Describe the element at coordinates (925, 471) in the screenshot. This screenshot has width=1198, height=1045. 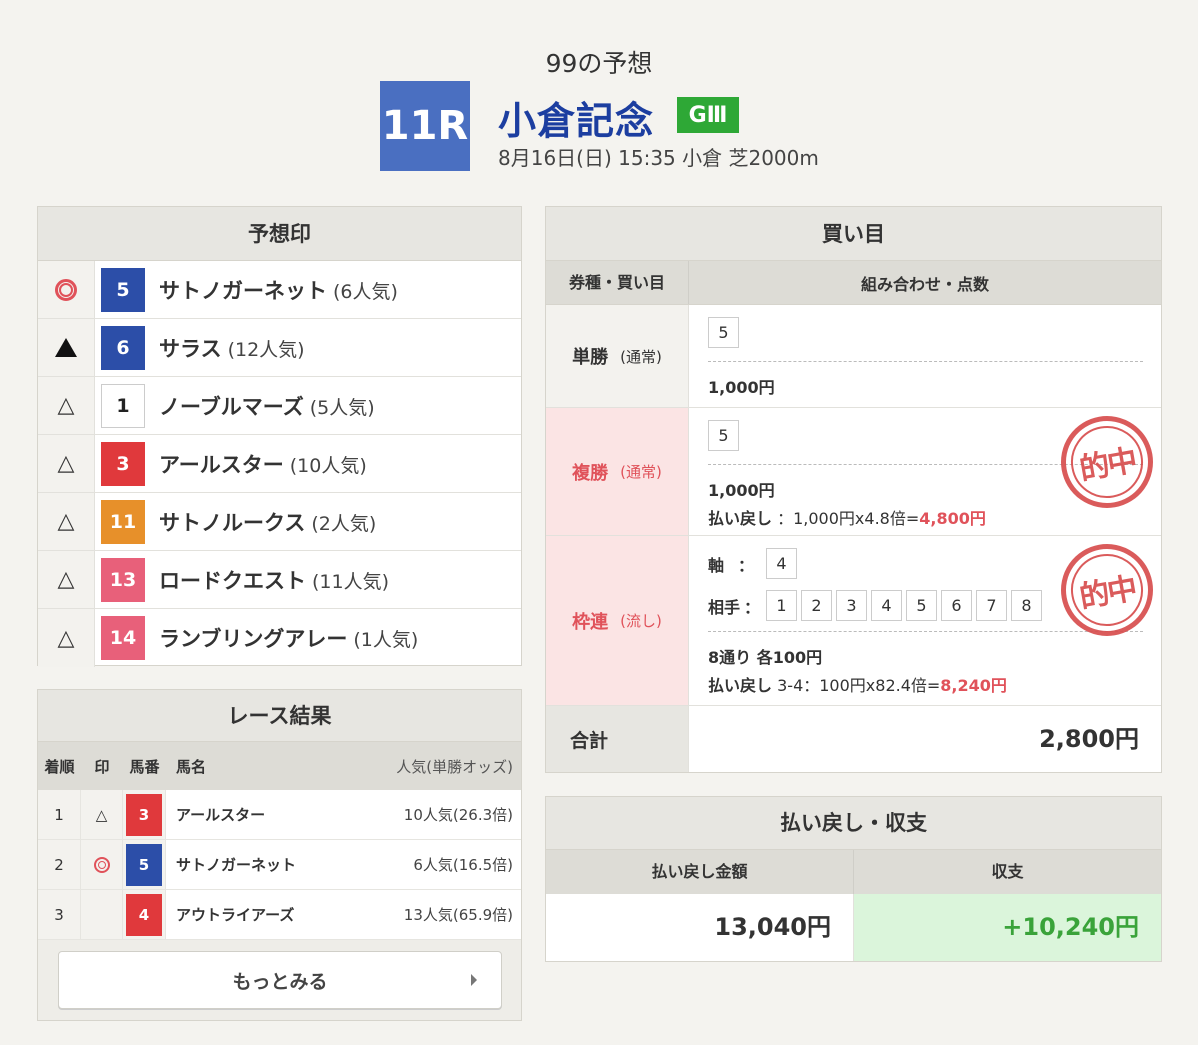
I see `bet-body-place: 5 1,000円 払い戻し ：1,000円x4.8倍=4,800円 的中` at that location.